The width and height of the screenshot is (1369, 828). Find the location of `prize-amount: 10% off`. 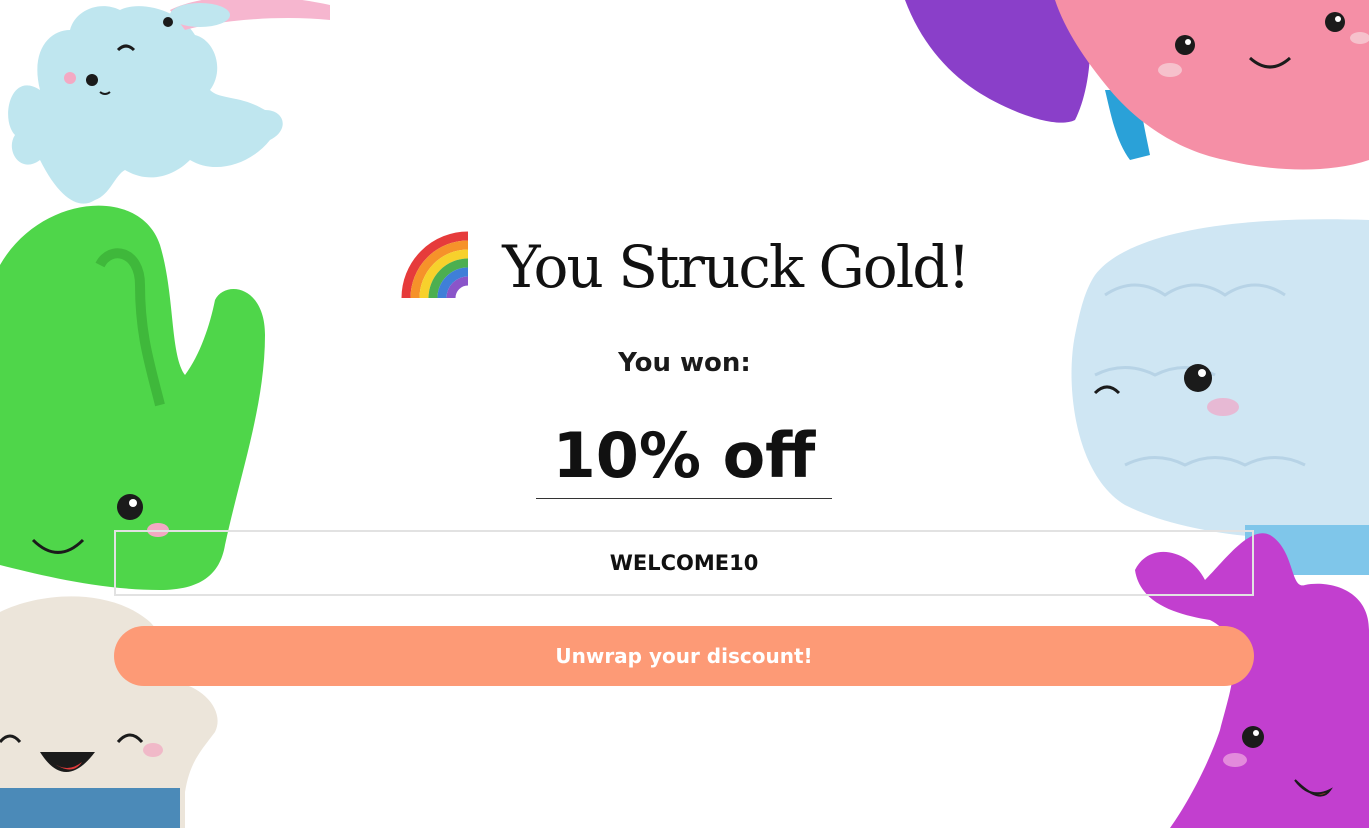

prize-amount: 10% off is located at coordinates (684, 458).